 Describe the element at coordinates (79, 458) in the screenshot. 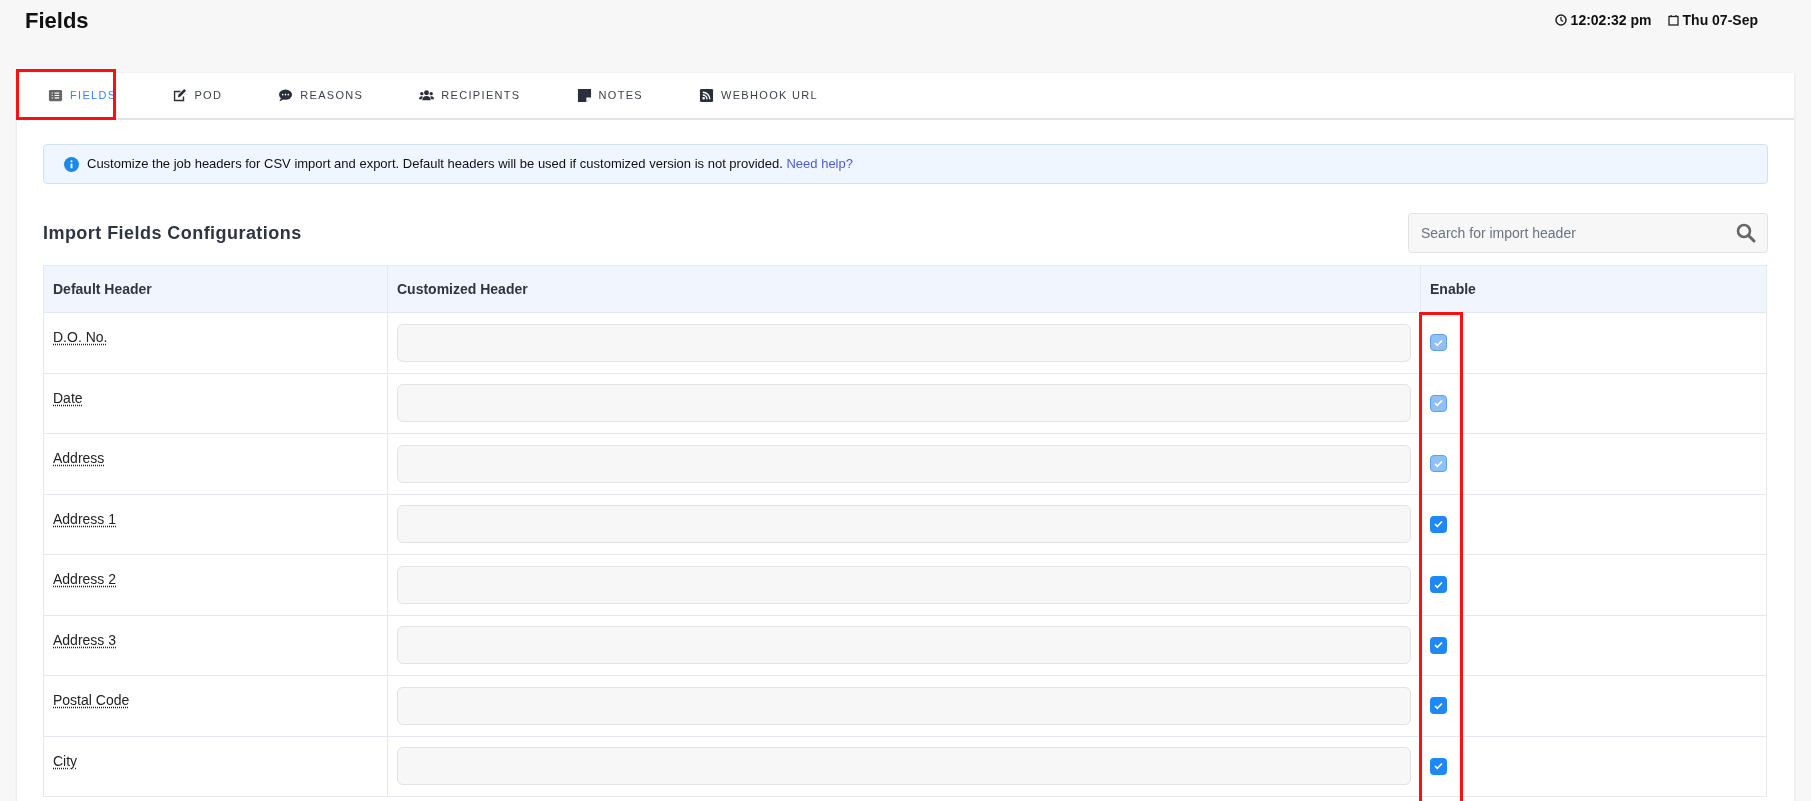

I see `default-header-text: Address` at that location.